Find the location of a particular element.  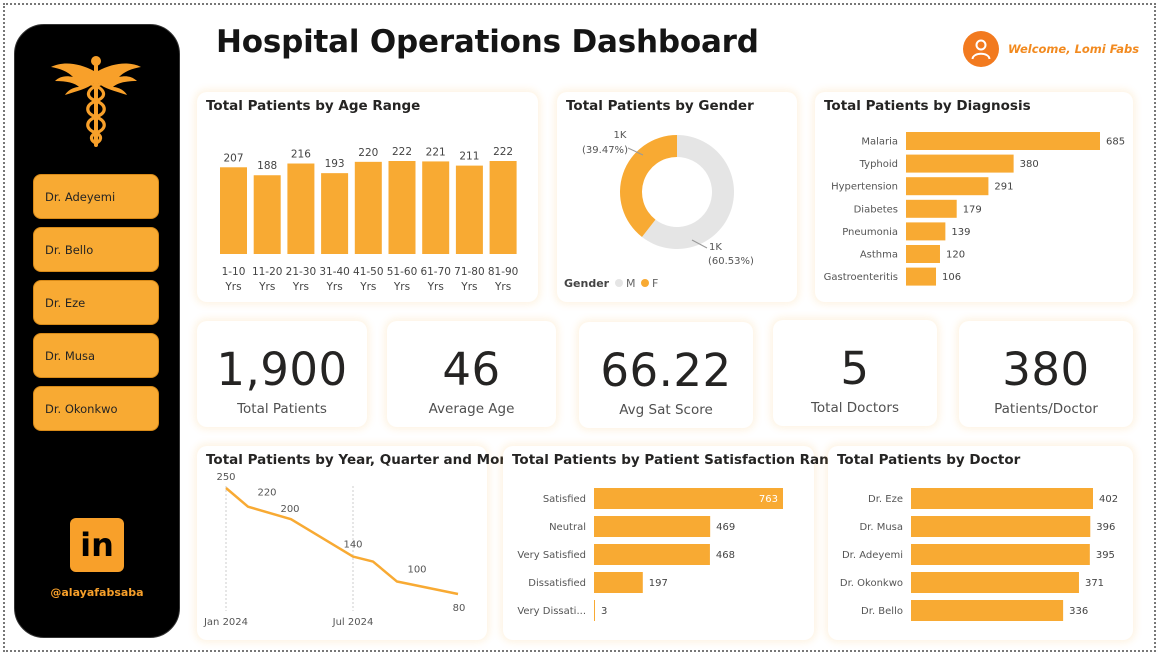

kpi-value: 380 is located at coordinates (1046, 369).